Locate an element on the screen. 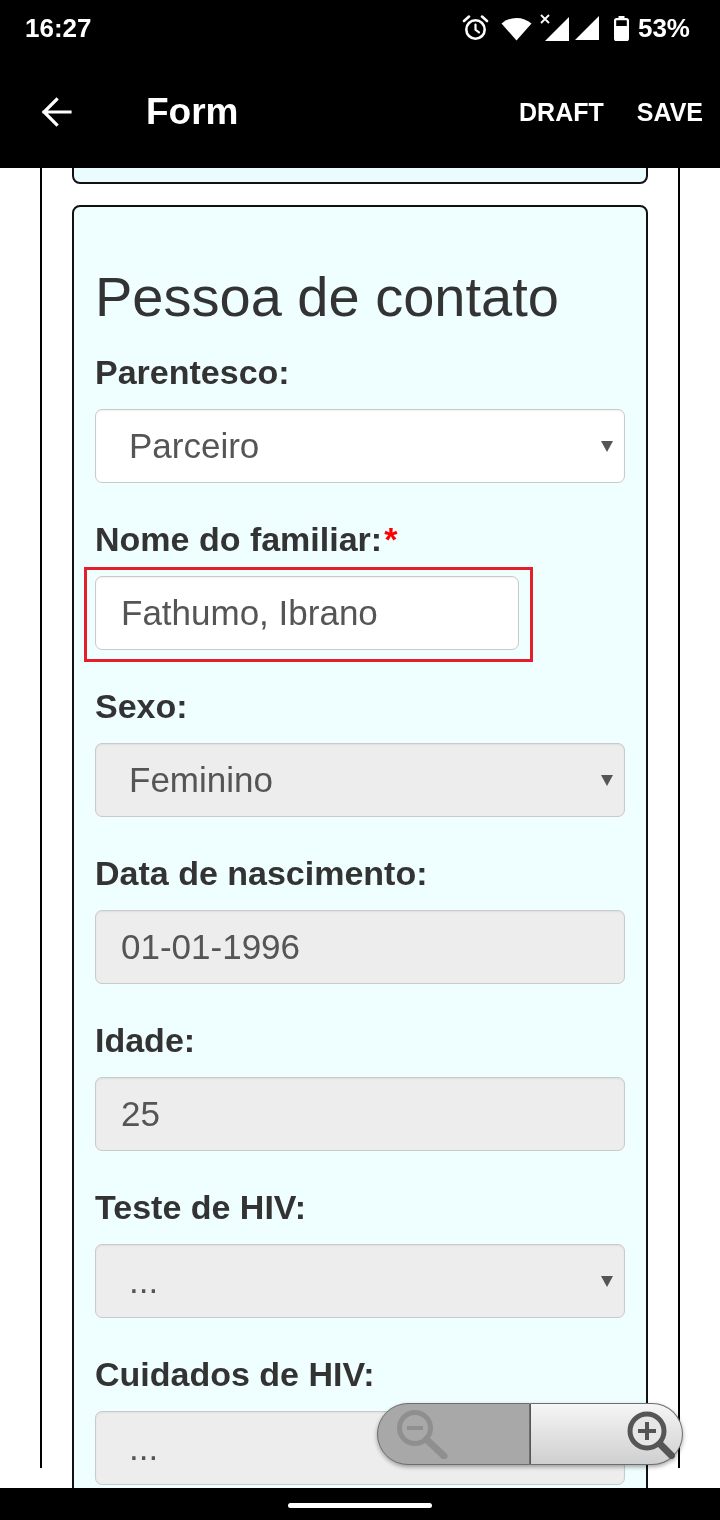 This screenshot has width=720, height=1520. alarm-icon is located at coordinates (475, 28).